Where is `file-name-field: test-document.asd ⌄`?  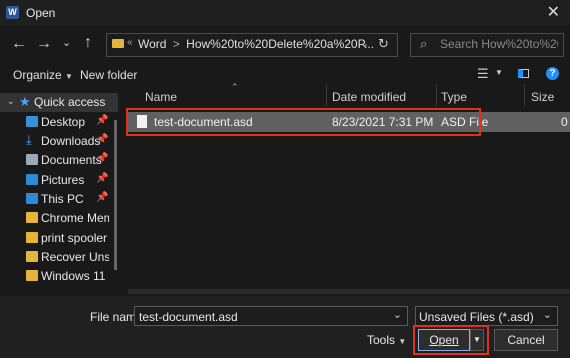 file-name-field: test-document.asd ⌄ is located at coordinates (271, 316).